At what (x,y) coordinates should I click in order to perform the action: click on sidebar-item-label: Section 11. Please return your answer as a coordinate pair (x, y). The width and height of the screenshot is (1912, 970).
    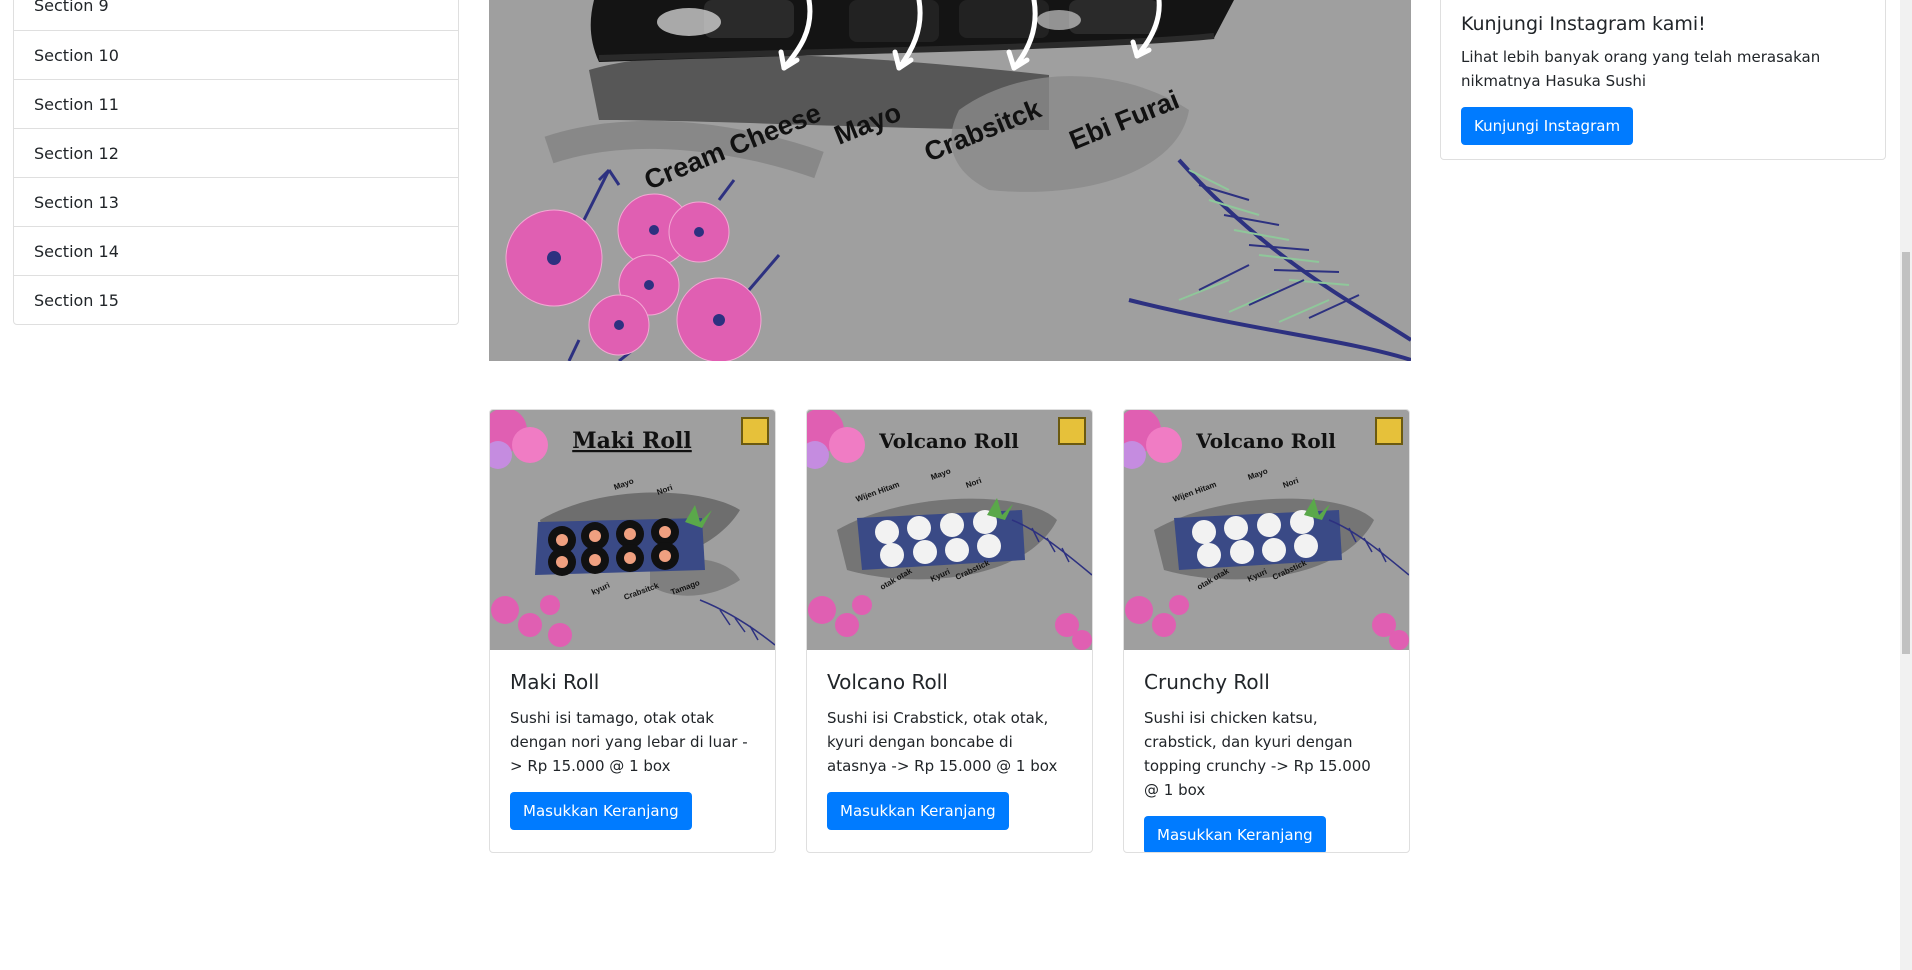
    Looking at the image, I should click on (76, 104).